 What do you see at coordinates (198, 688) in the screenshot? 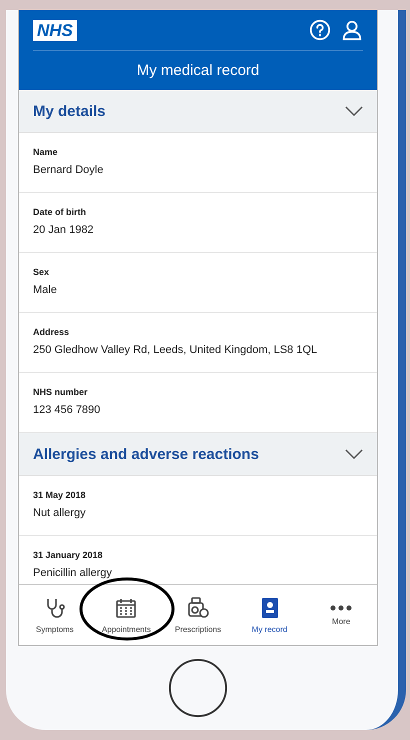
I see `home-button-icon` at bounding box center [198, 688].